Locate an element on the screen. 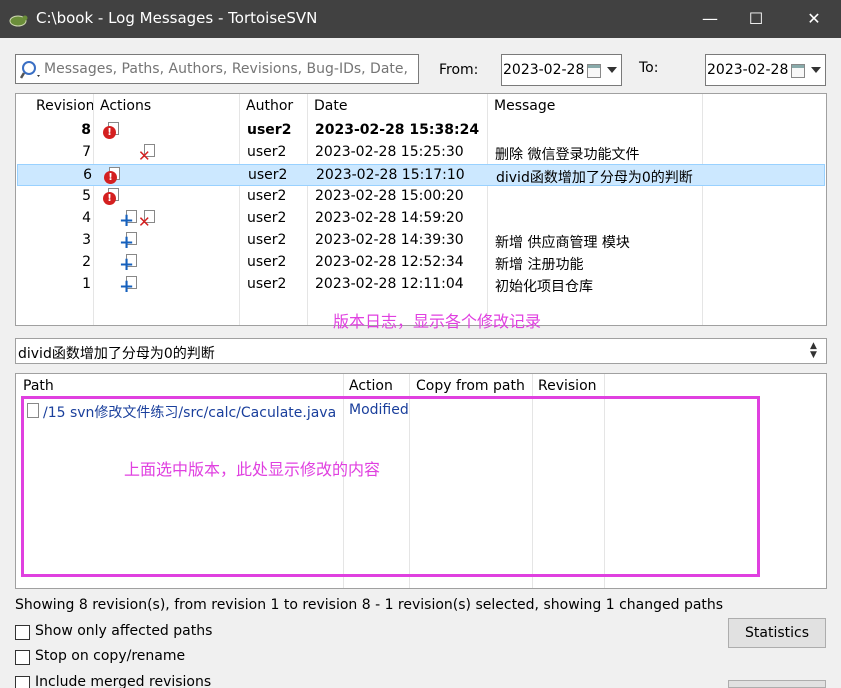 Image resolution: width=841 pixels, height=688 pixels. stop-on-copy-checkbox: Stop on copy/rename is located at coordinates (165, 658).